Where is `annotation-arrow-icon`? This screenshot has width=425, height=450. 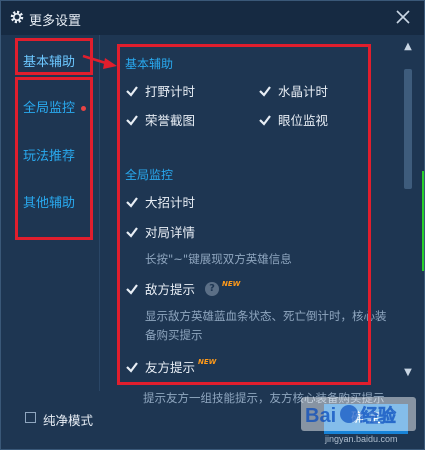 annotation-arrow-icon is located at coordinates (99, 61).